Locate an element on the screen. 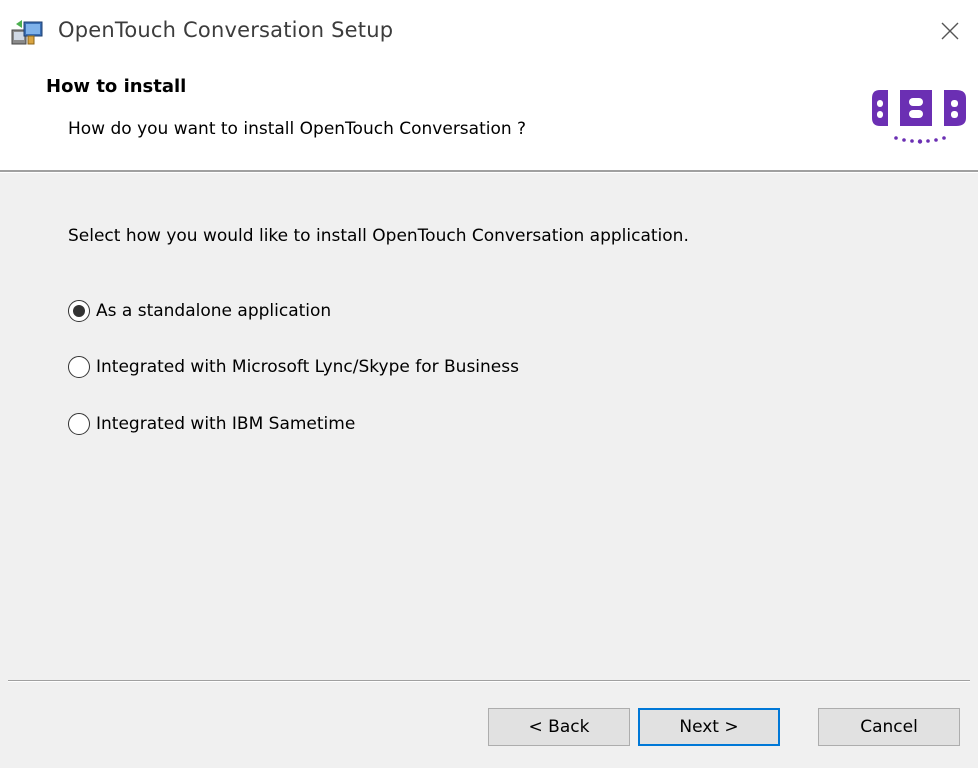  back-button: < Back is located at coordinates (559, 727).